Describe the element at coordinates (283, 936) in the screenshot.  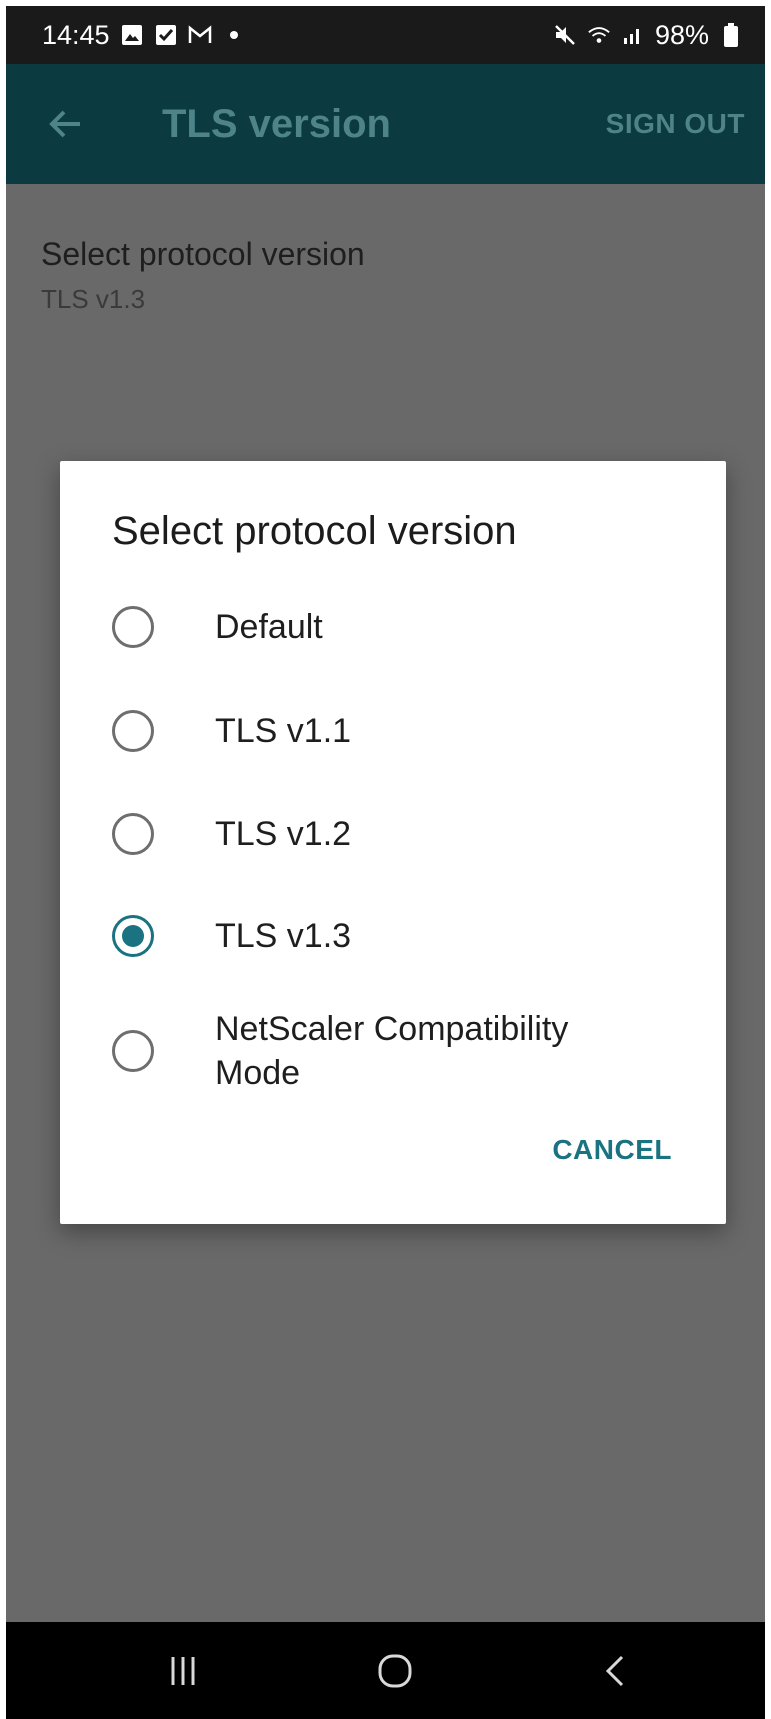
I see `option-label: TLS v1.3` at that location.